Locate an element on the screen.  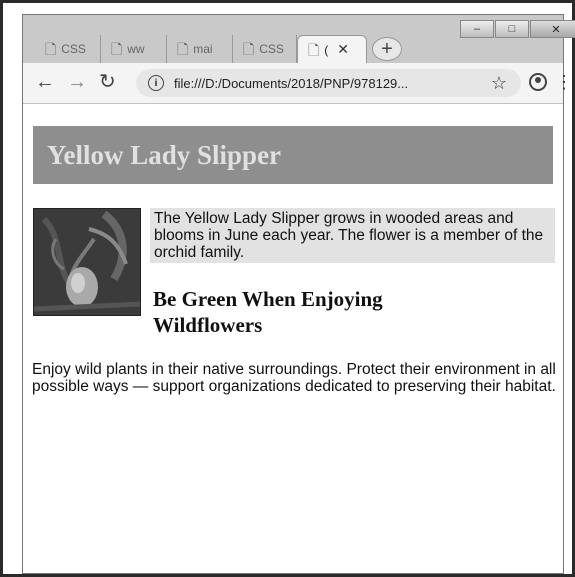
orchid-image is located at coordinates (87, 262).